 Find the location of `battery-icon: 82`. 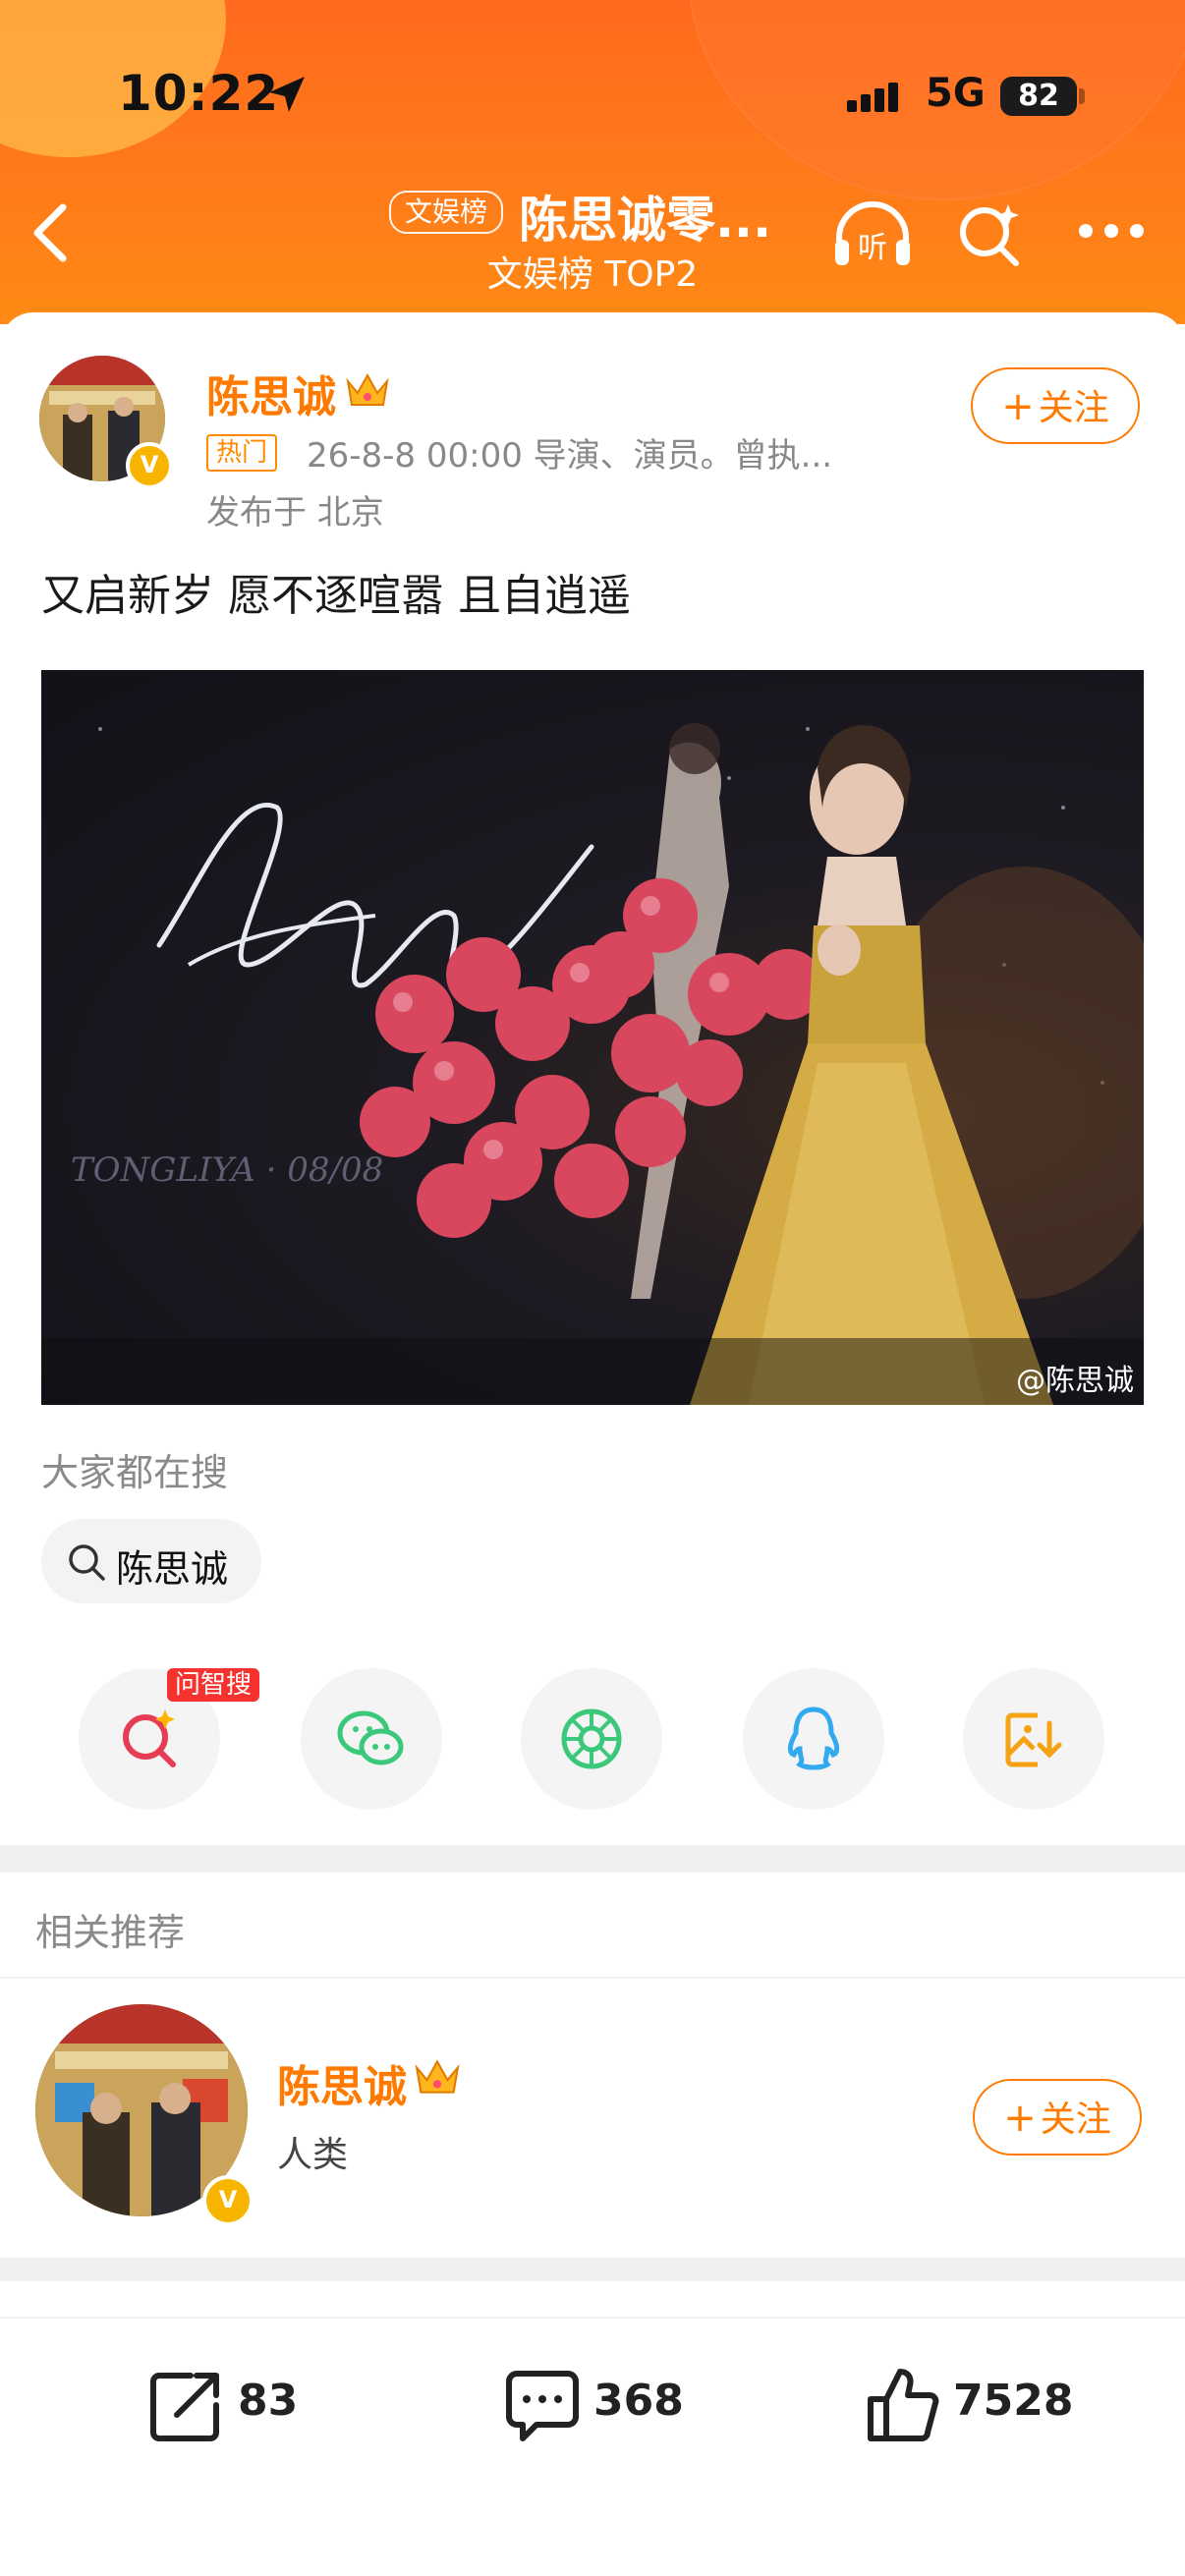

battery-icon: 82 is located at coordinates (1038, 96).